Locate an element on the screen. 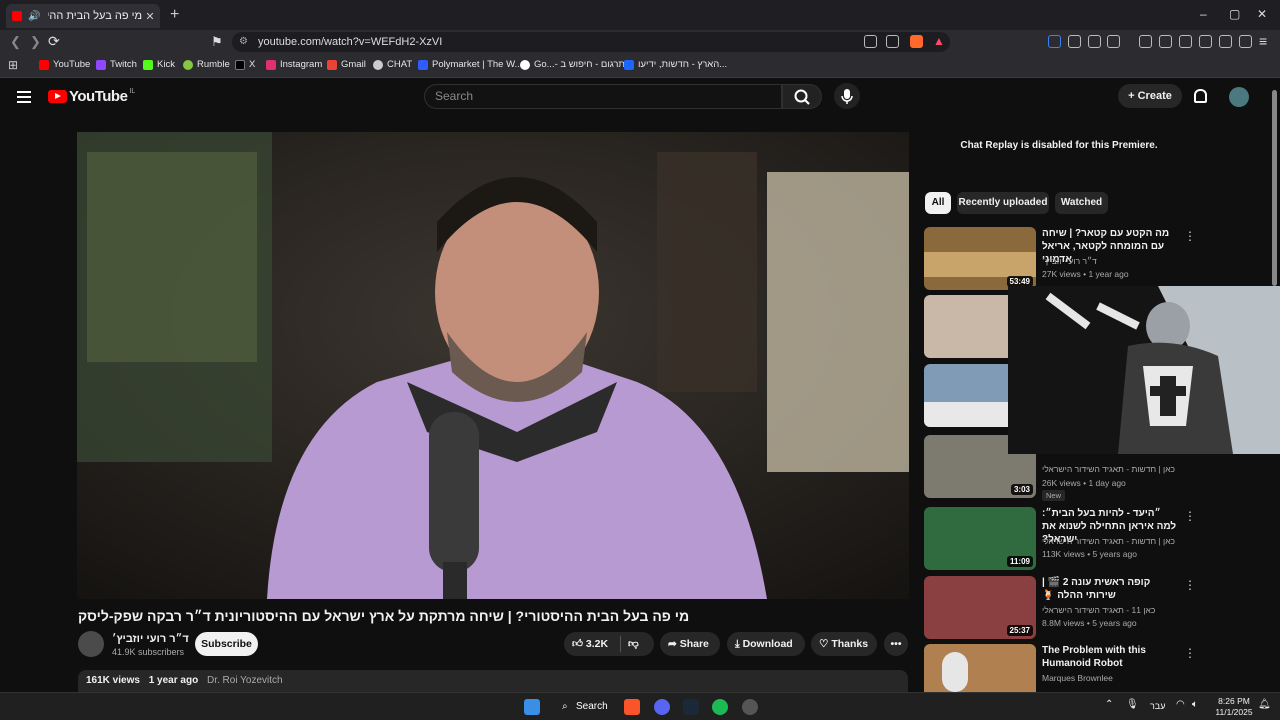  microphone-icon is located at coordinates (847, 96).